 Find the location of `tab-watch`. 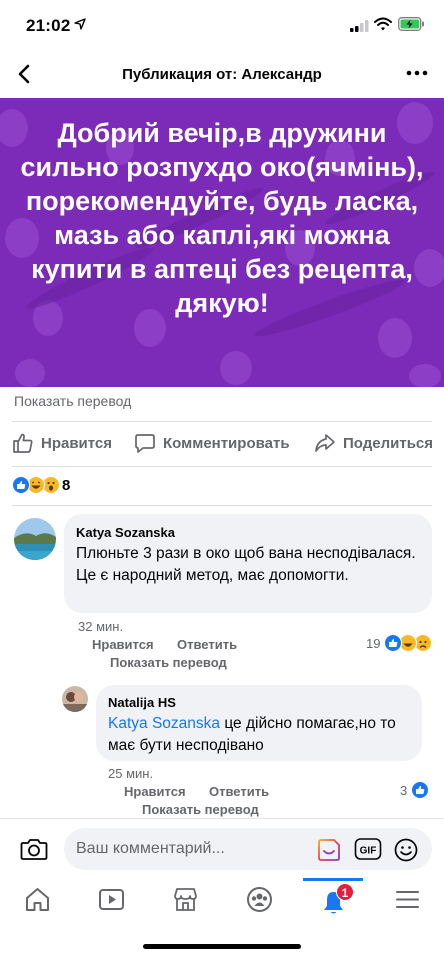

tab-watch is located at coordinates (111, 901).